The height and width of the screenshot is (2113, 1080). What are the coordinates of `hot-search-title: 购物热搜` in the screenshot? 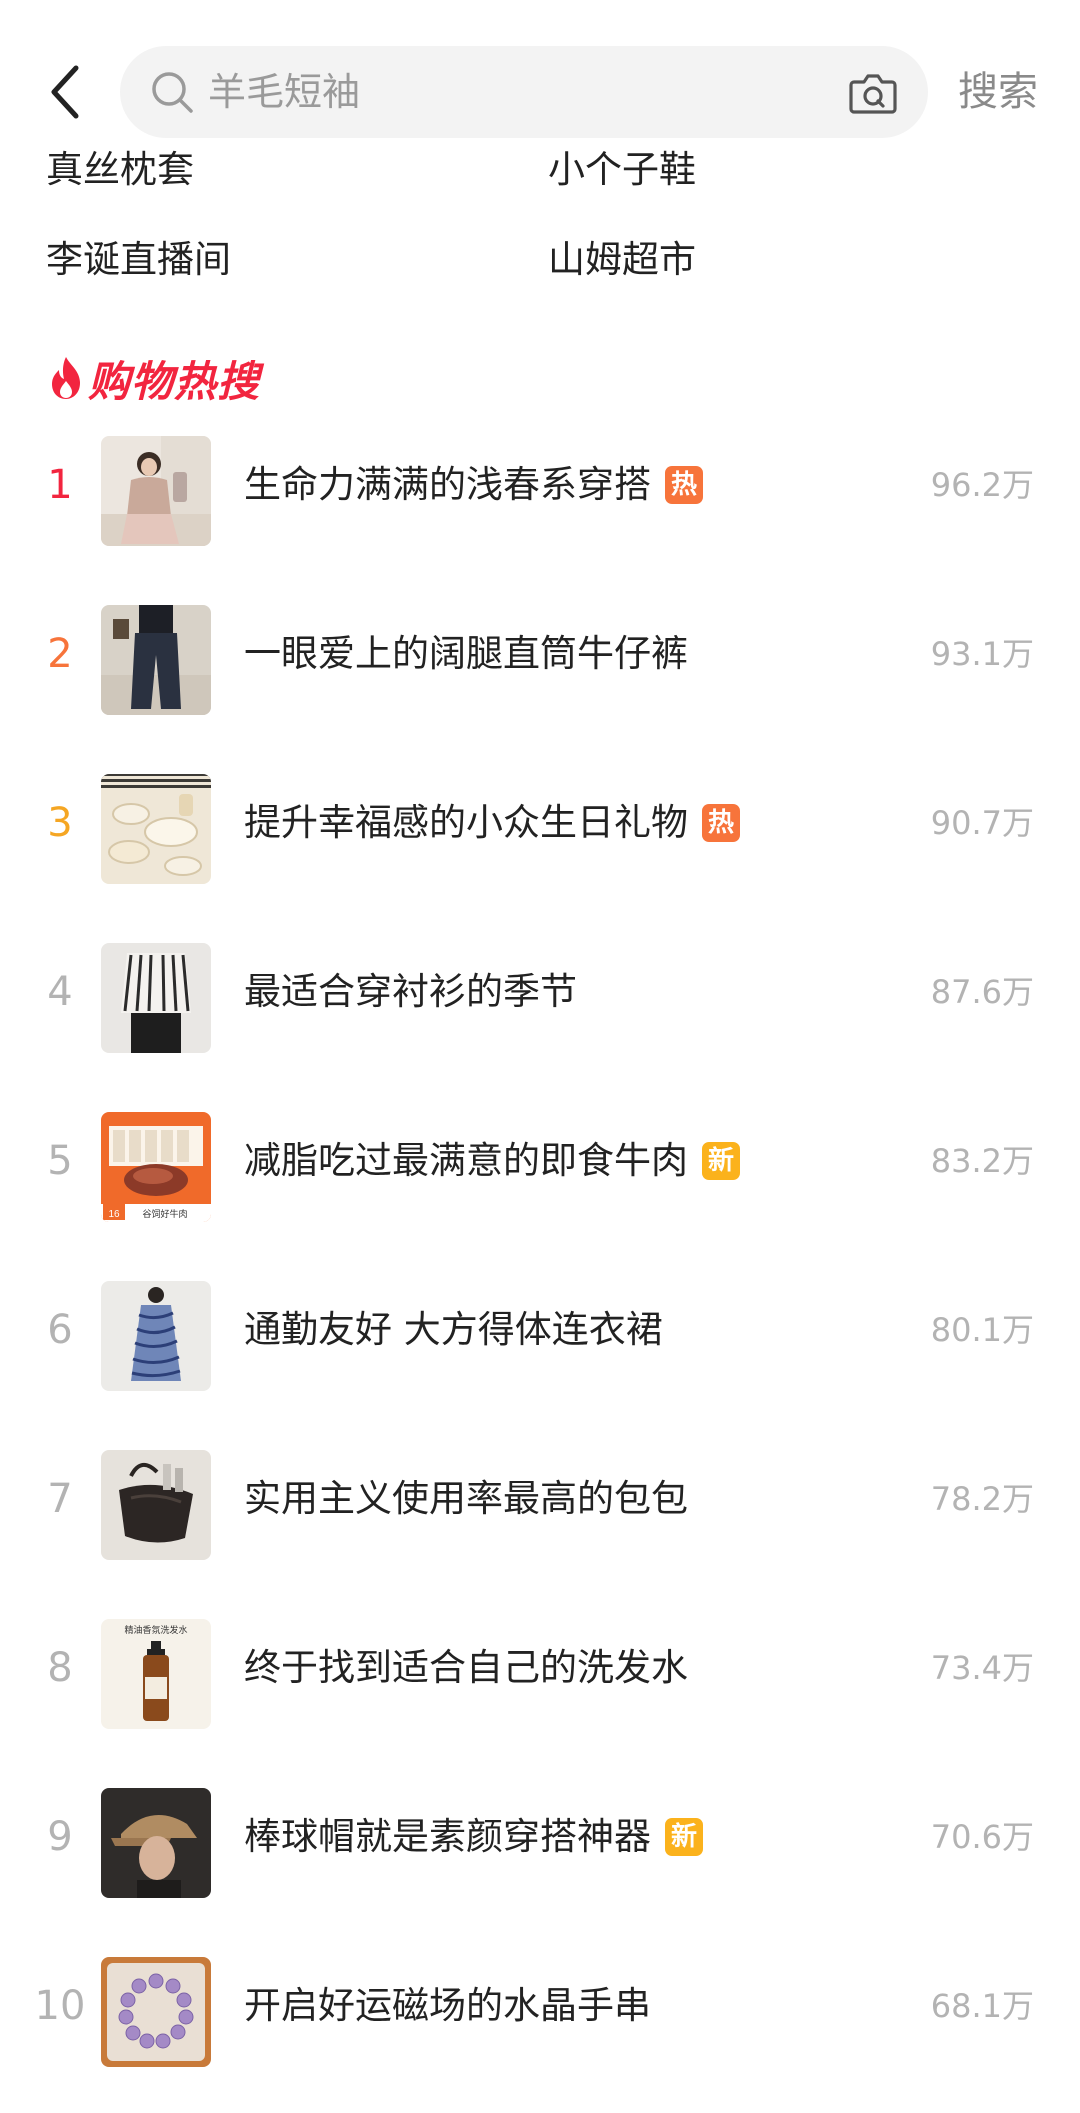 It's located at (174, 381).